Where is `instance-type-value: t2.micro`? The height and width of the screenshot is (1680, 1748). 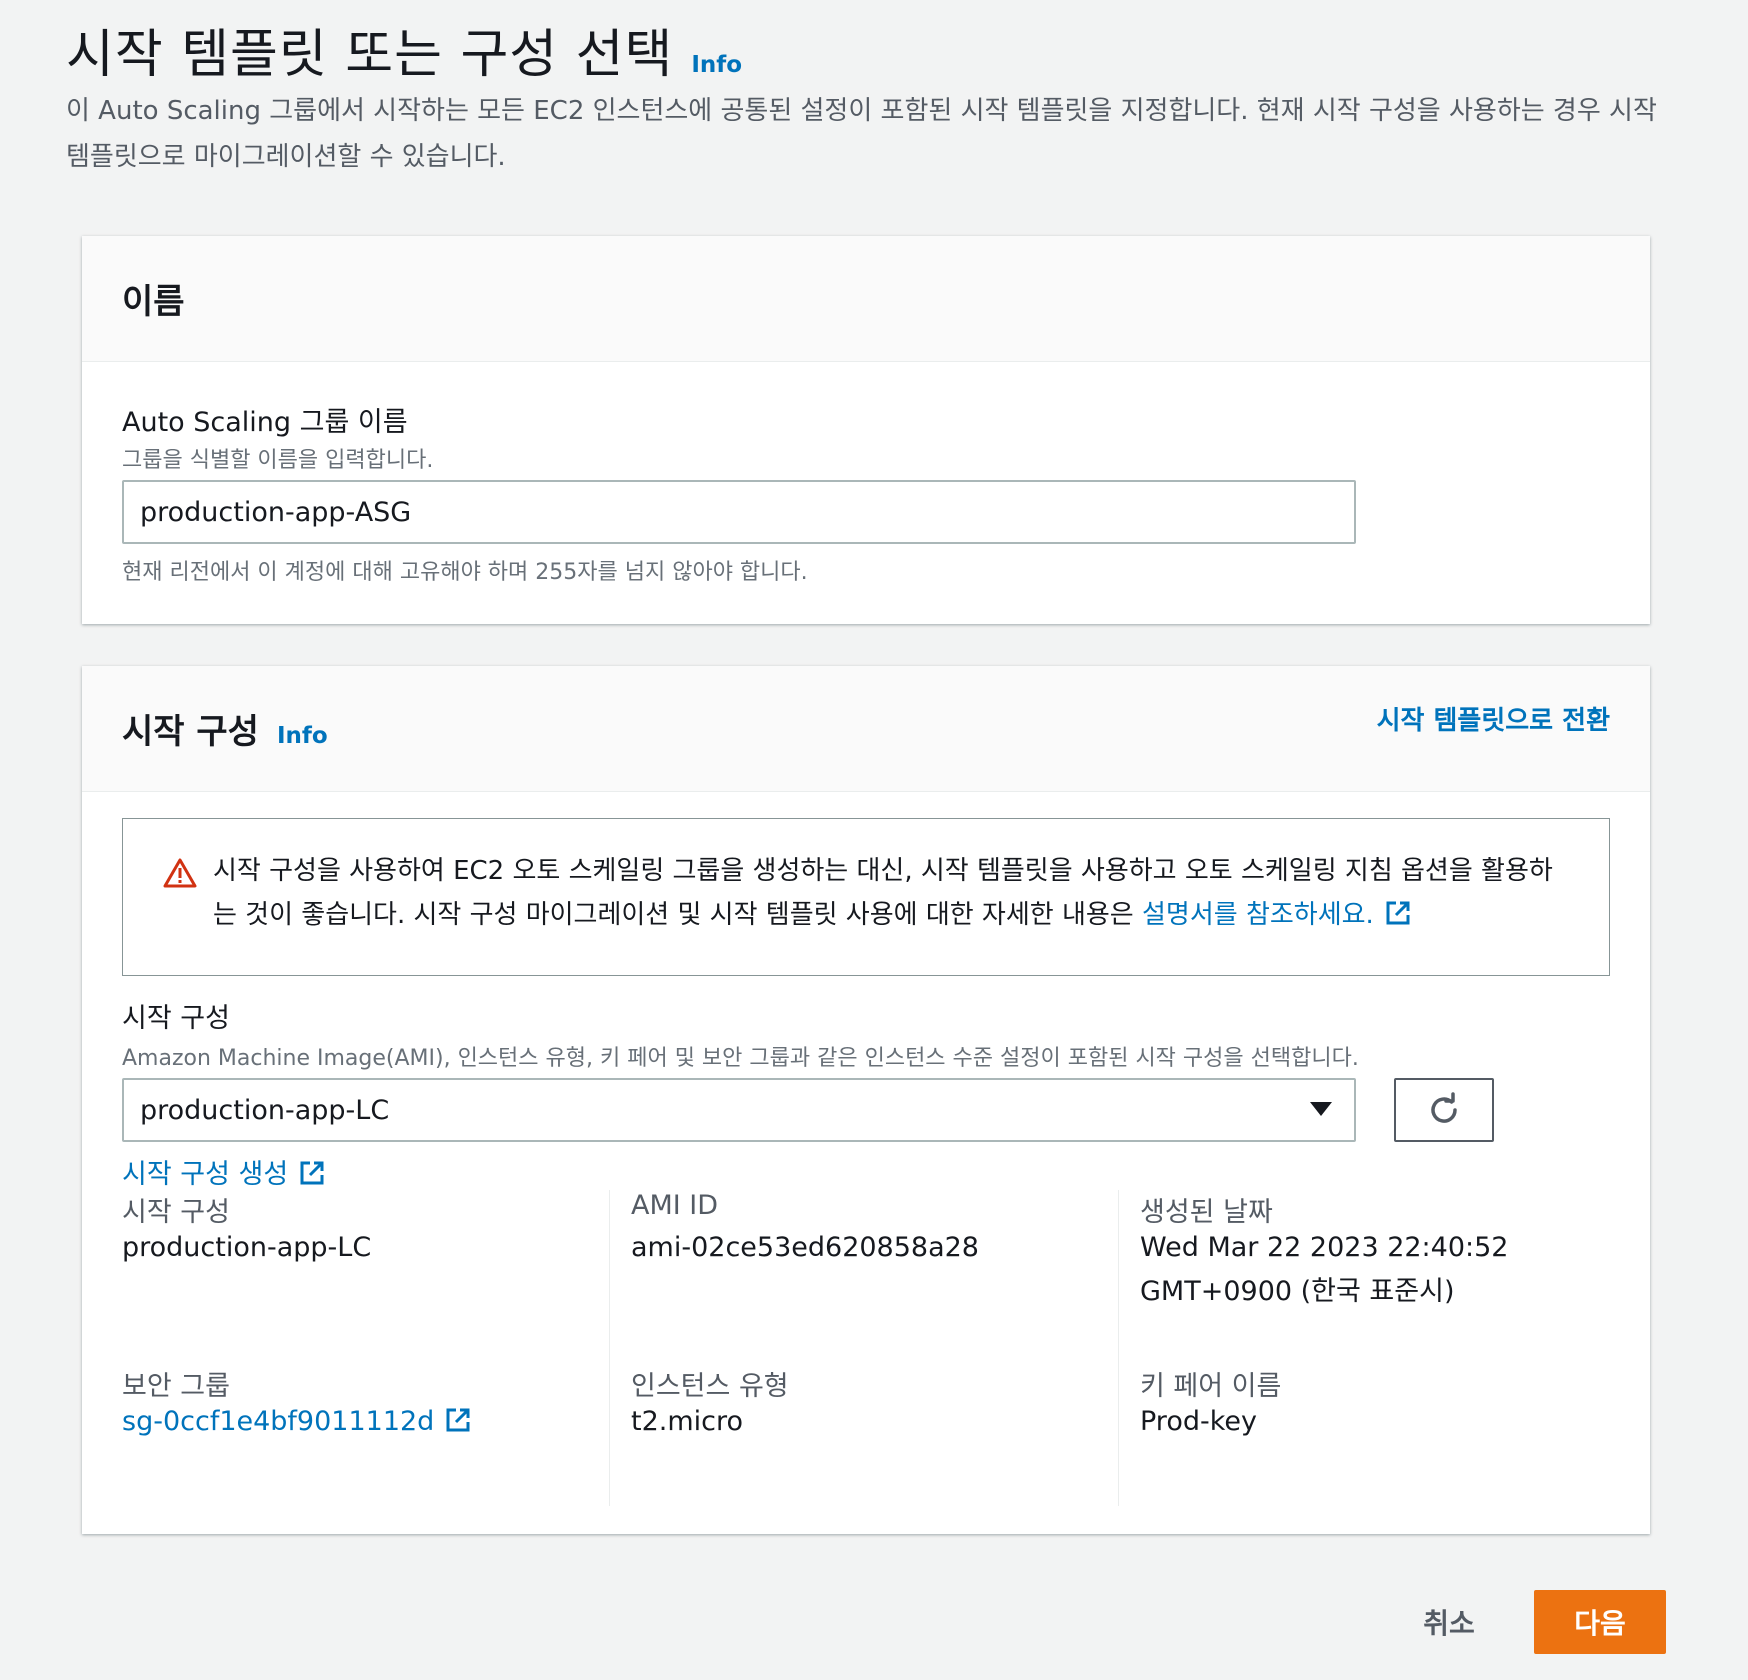
instance-type-value: t2.micro is located at coordinates (687, 1421).